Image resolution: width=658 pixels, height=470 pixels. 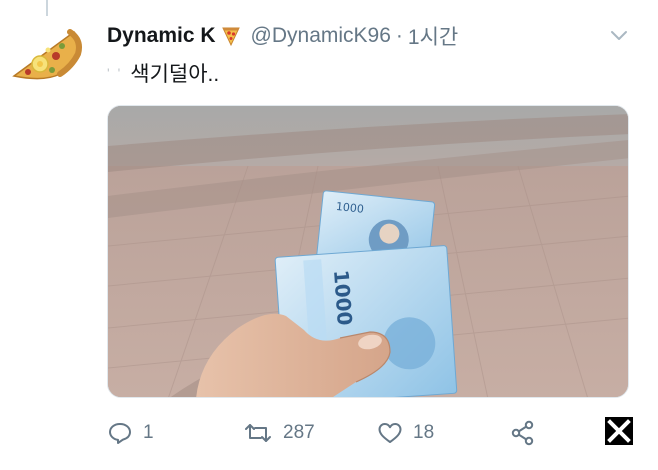 What do you see at coordinates (148, 432) in the screenshot?
I see `reply-count: 1` at bounding box center [148, 432].